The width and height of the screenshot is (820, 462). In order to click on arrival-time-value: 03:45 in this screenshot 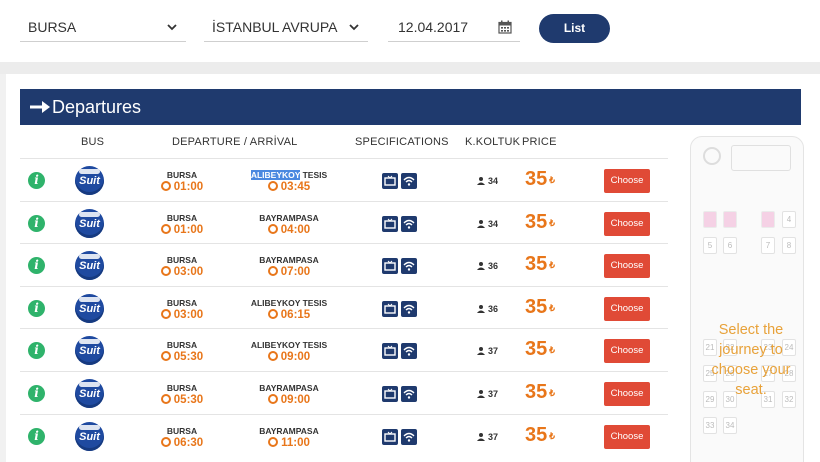, I will do `click(295, 187)`.